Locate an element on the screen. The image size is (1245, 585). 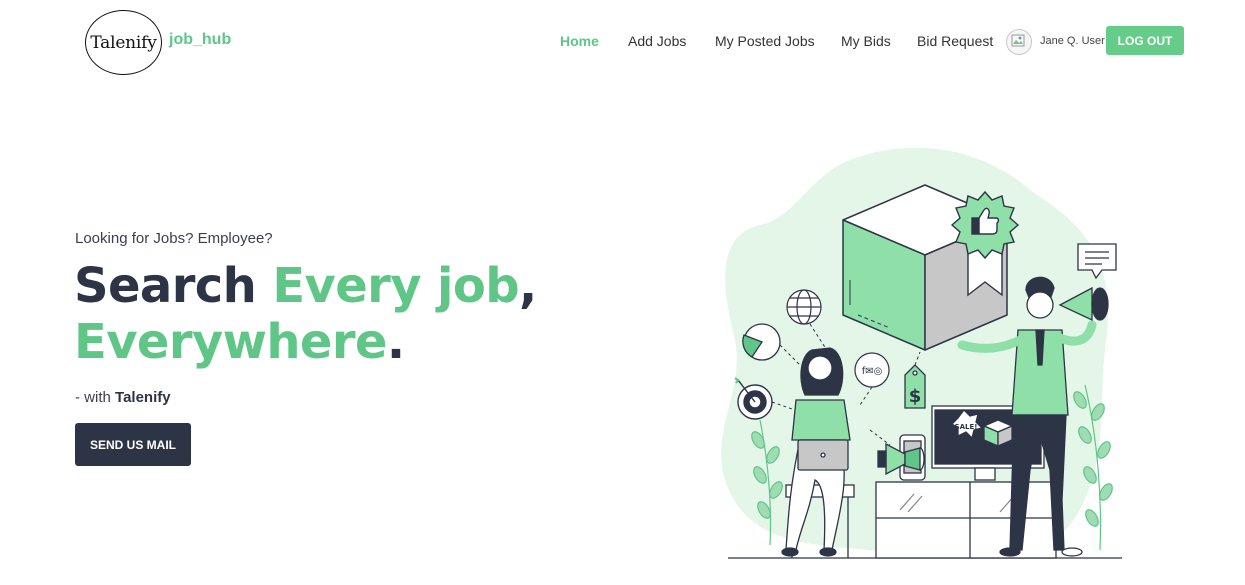
nav-my-bids: My Bids is located at coordinates (866, 41).